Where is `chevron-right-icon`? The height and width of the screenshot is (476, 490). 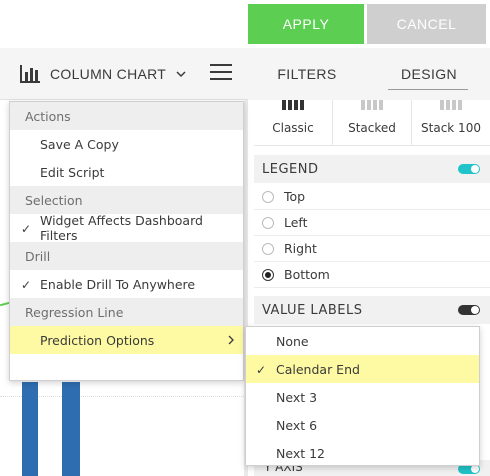
chevron-right-icon is located at coordinates (231, 340).